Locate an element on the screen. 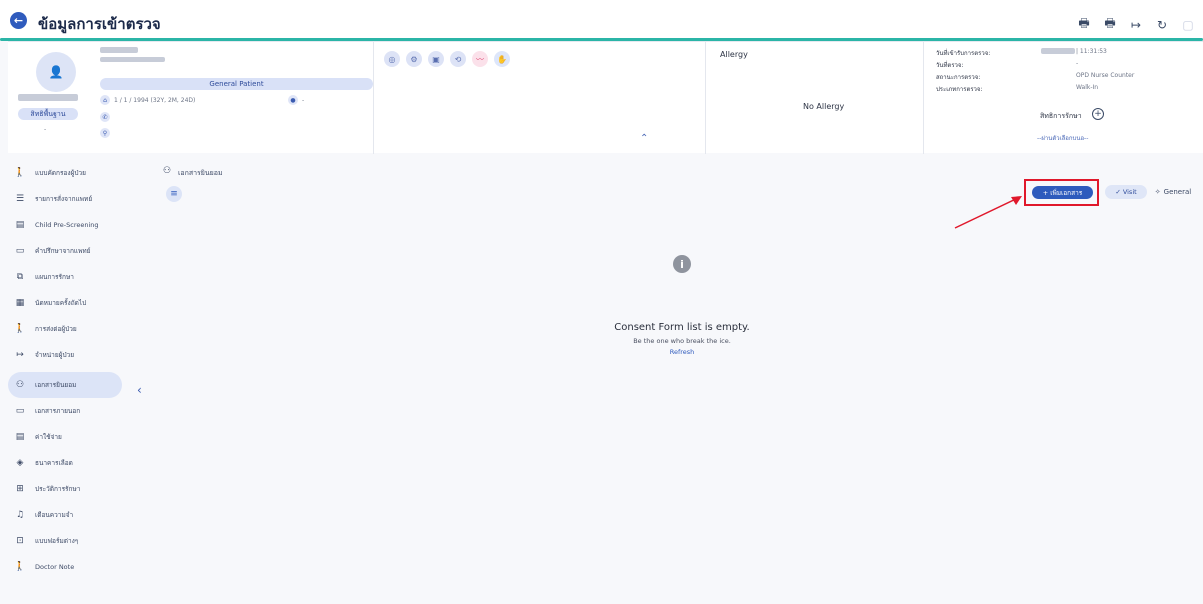  annotation-arrow is located at coordinates (988, 212).